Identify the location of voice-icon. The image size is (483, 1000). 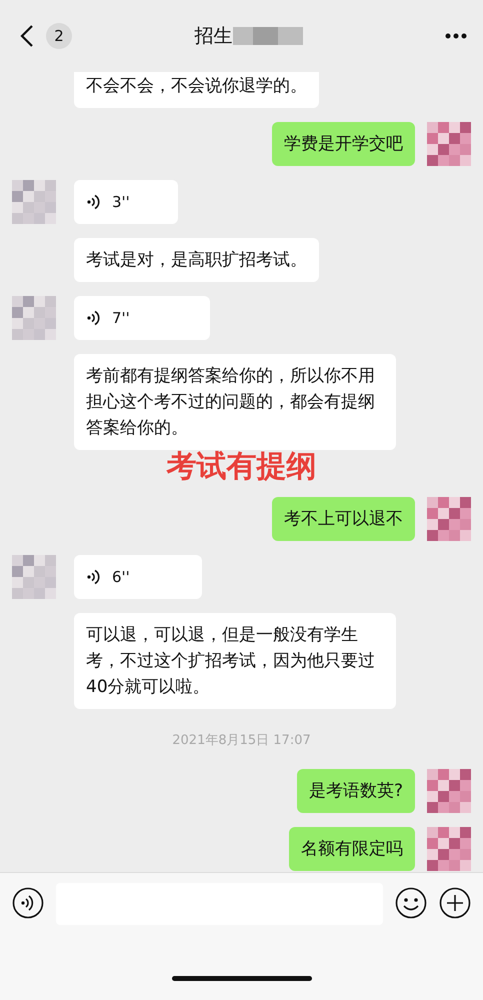
(28, 903).